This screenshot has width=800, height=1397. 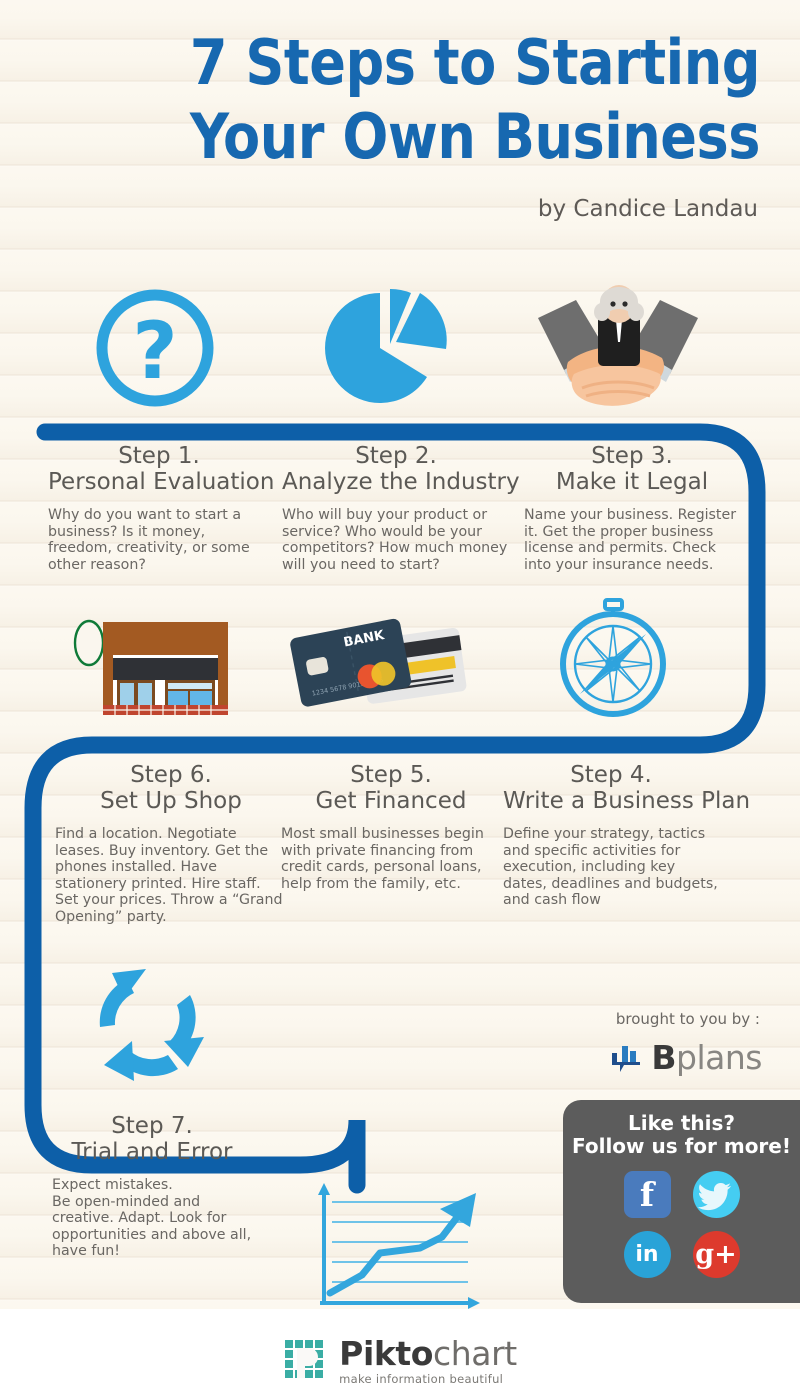 I want to click on step-6-number: Step 6., so click(x=171, y=775).